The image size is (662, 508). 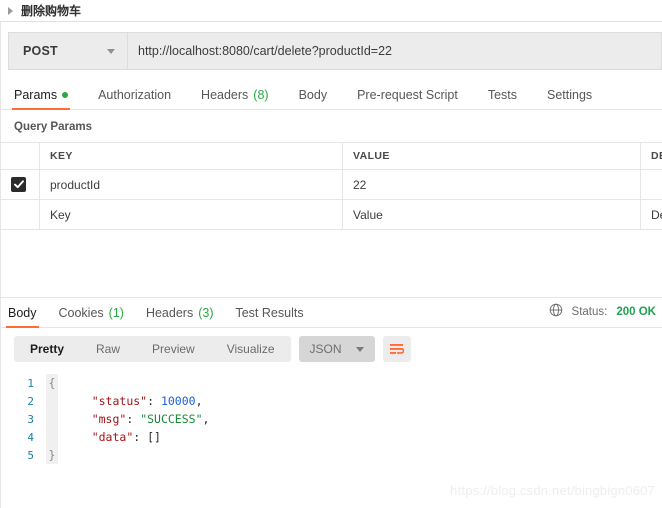 What do you see at coordinates (20, 156) in the screenshot?
I see `header-checkbox-cell` at bounding box center [20, 156].